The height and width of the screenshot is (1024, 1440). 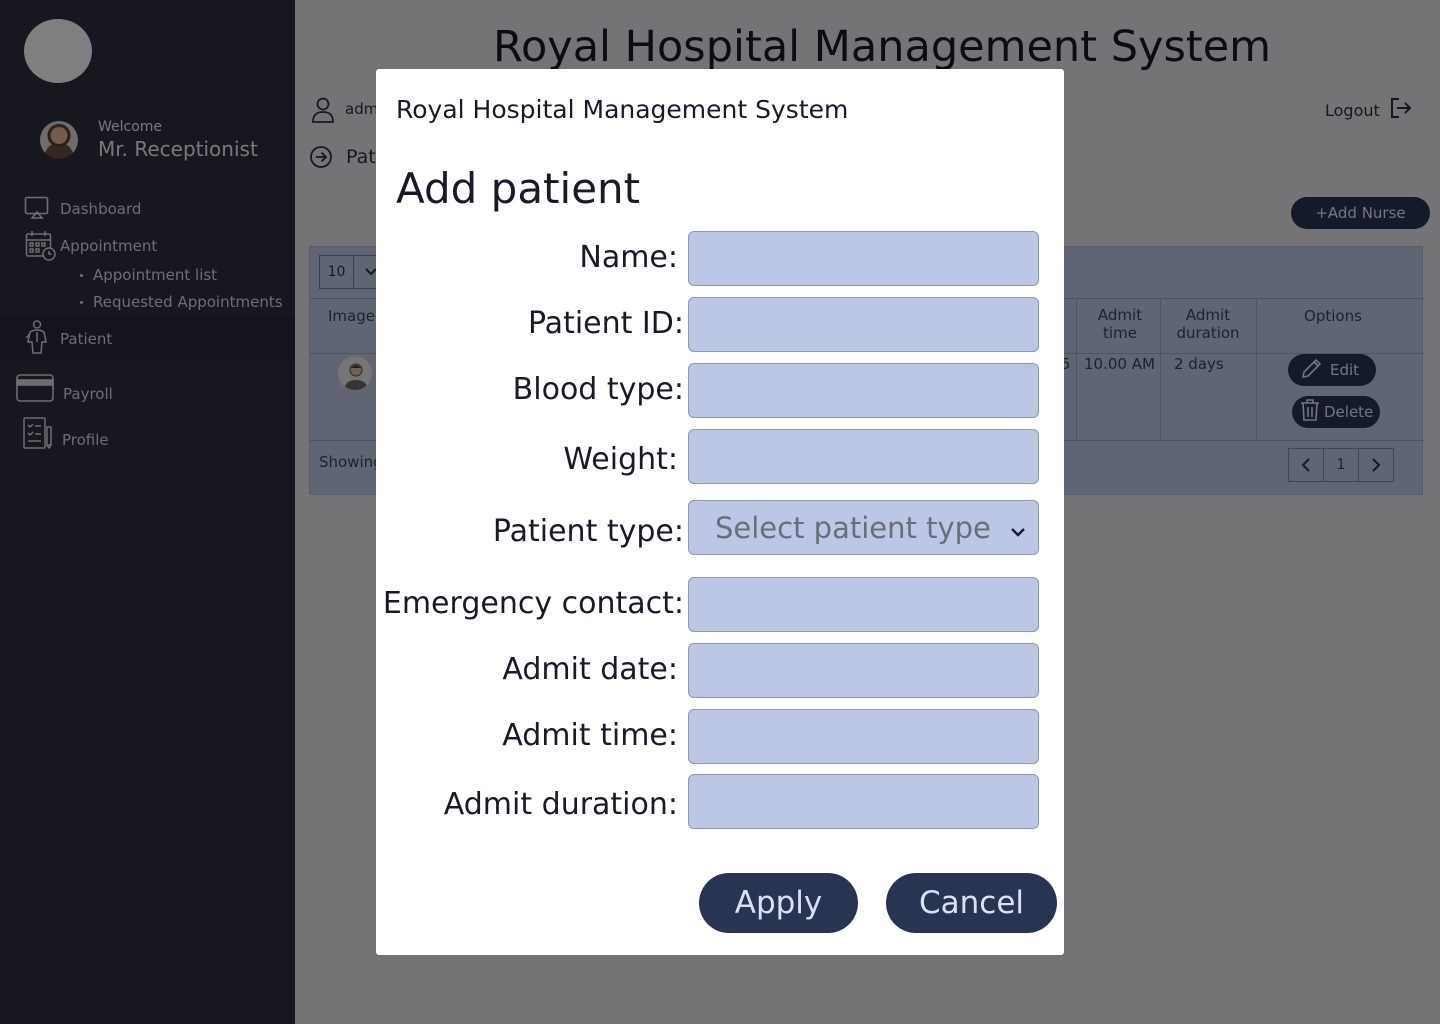 I want to click on emergency-contact-label: Emergency contact:, so click(x=533, y=603).